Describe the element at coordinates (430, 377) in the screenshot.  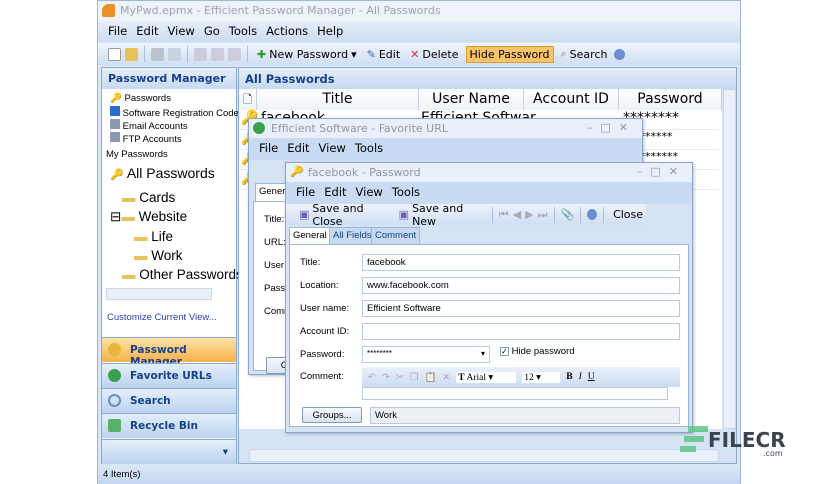
I see `paste-icon: 📋` at that location.